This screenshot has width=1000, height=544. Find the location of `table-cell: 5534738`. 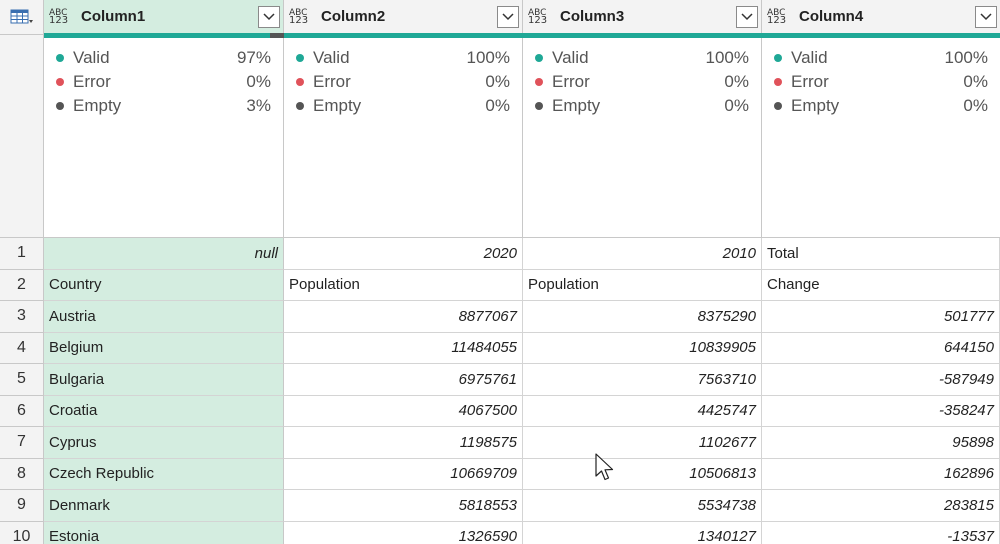

table-cell: 5534738 is located at coordinates (642, 506).